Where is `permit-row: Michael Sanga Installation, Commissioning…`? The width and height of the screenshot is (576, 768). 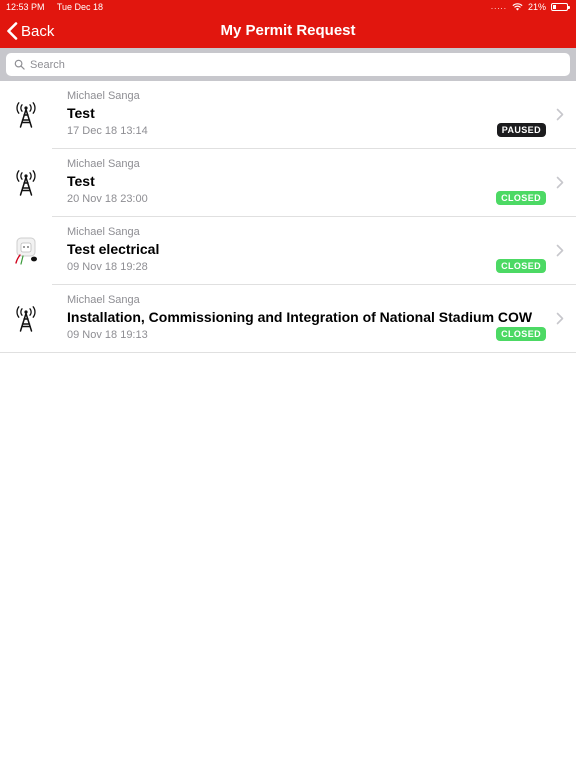
permit-row: Michael Sanga Installation, Commissioning… is located at coordinates (288, 319).